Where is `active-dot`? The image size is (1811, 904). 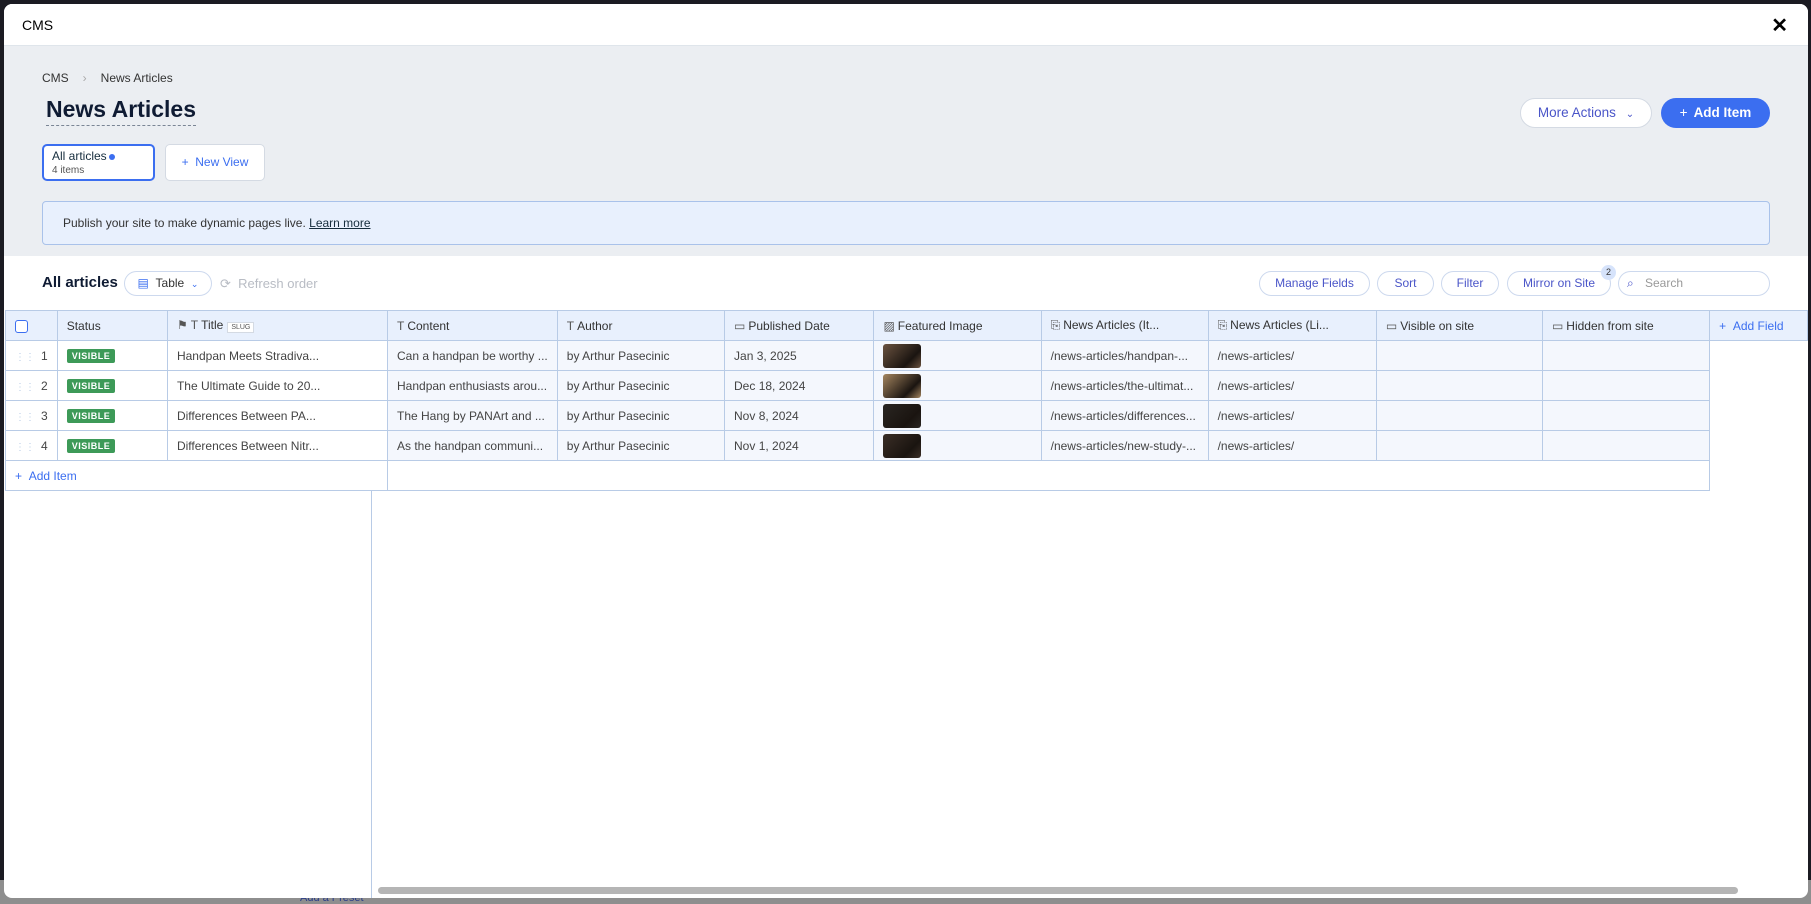 active-dot is located at coordinates (111, 156).